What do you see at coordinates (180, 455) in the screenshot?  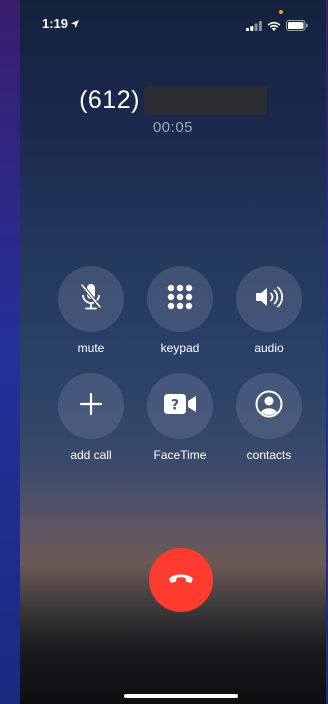 I see `facetime-label: FaceTime` at bounding box center [180, 455].